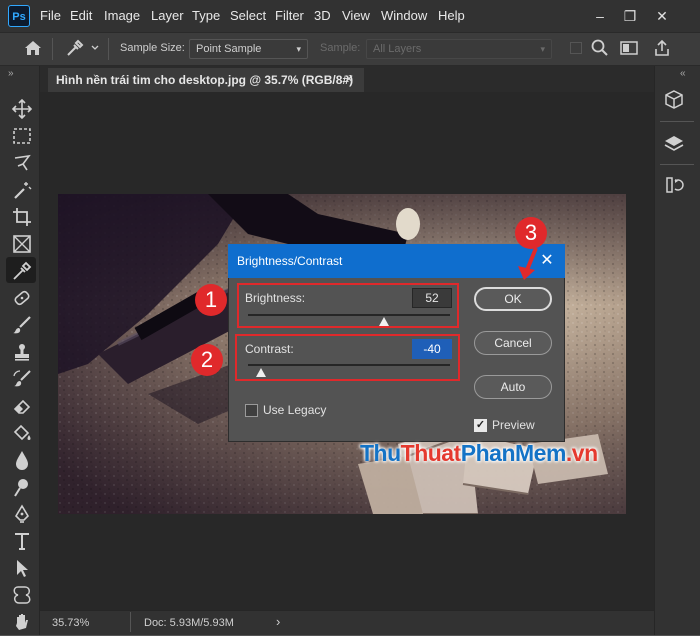 Image resolution: width=700 pixels, height=636 pixels. I want to click on move-tool-icon, so click(22, 109).